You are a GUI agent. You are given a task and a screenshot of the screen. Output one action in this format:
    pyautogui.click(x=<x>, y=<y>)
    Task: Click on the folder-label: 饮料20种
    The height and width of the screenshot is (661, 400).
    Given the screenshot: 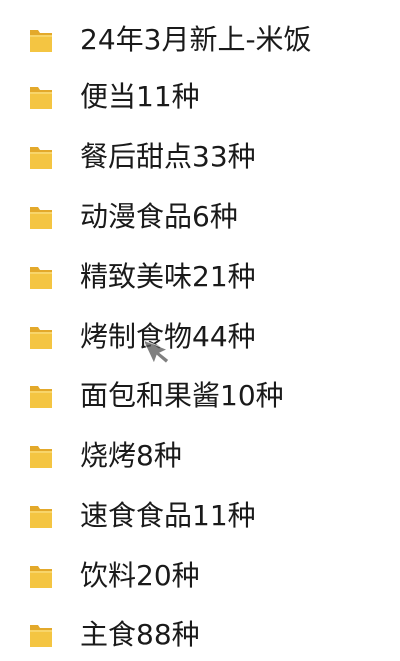 What is the action you would take?
    pyautogui.click(x=140, y=575)
    